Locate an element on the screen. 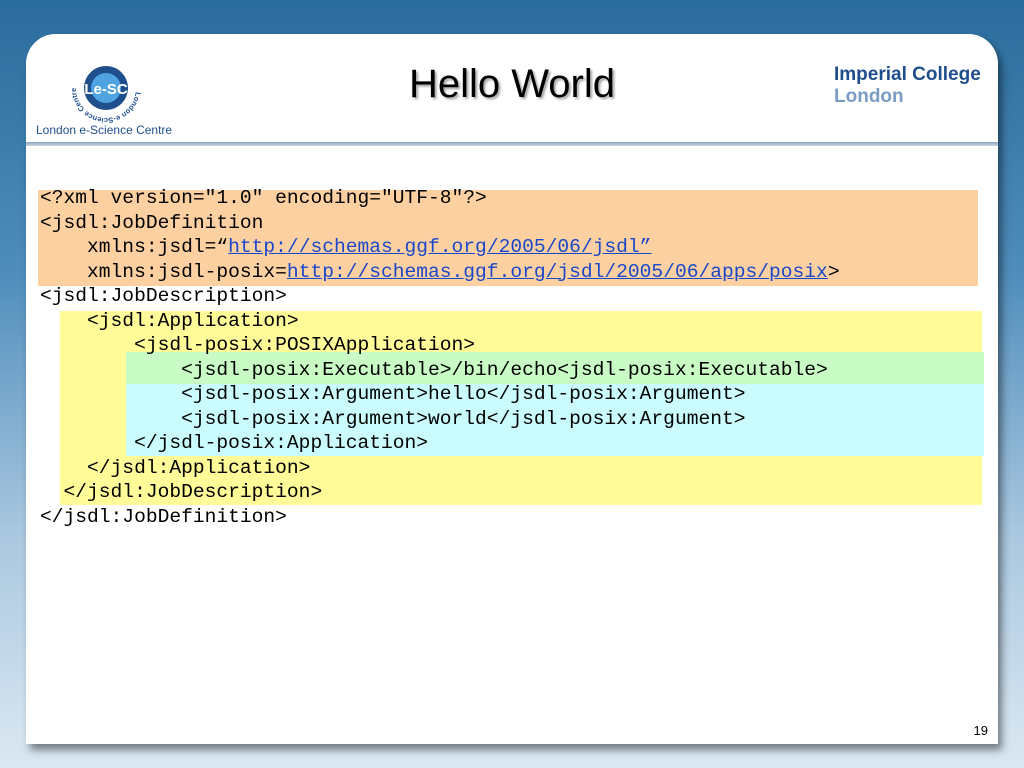  code-line: <jsdl:JobDescription> is located at coordinates (163, 296).